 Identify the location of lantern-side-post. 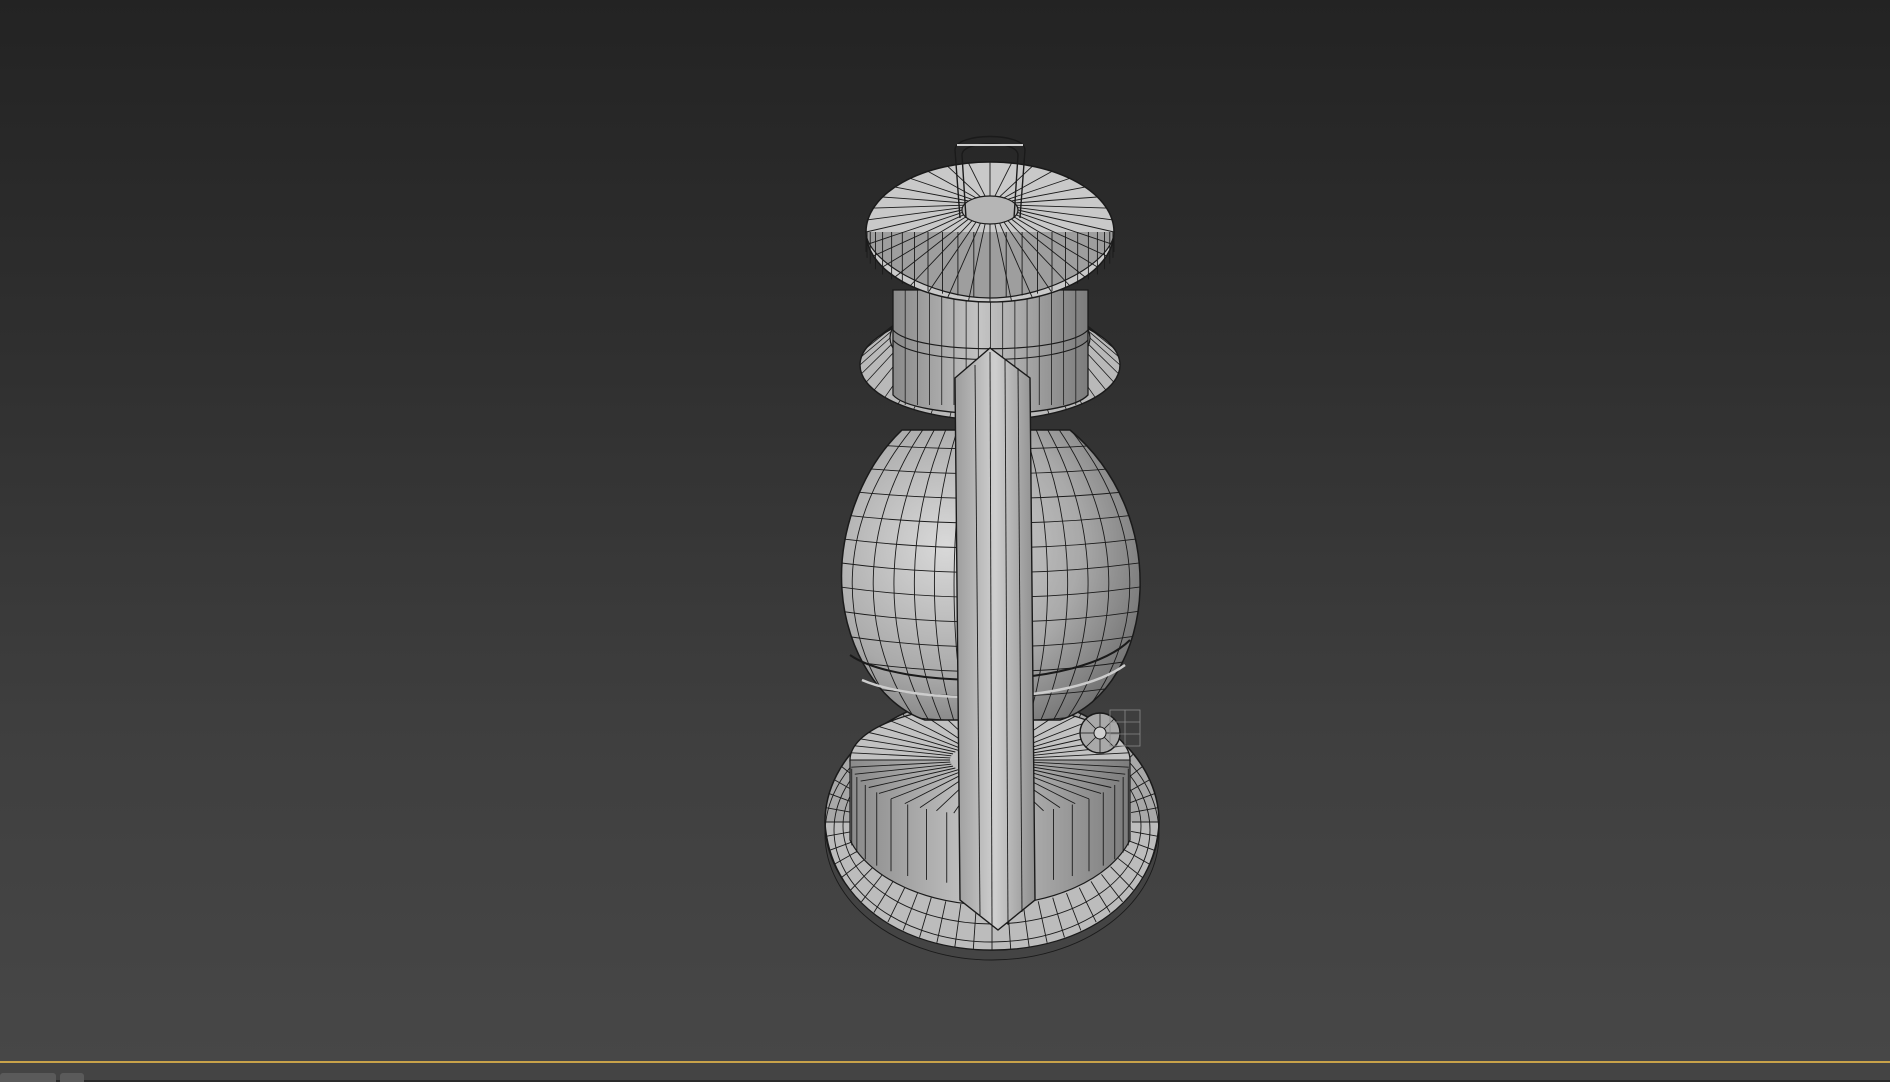
(995, 639).